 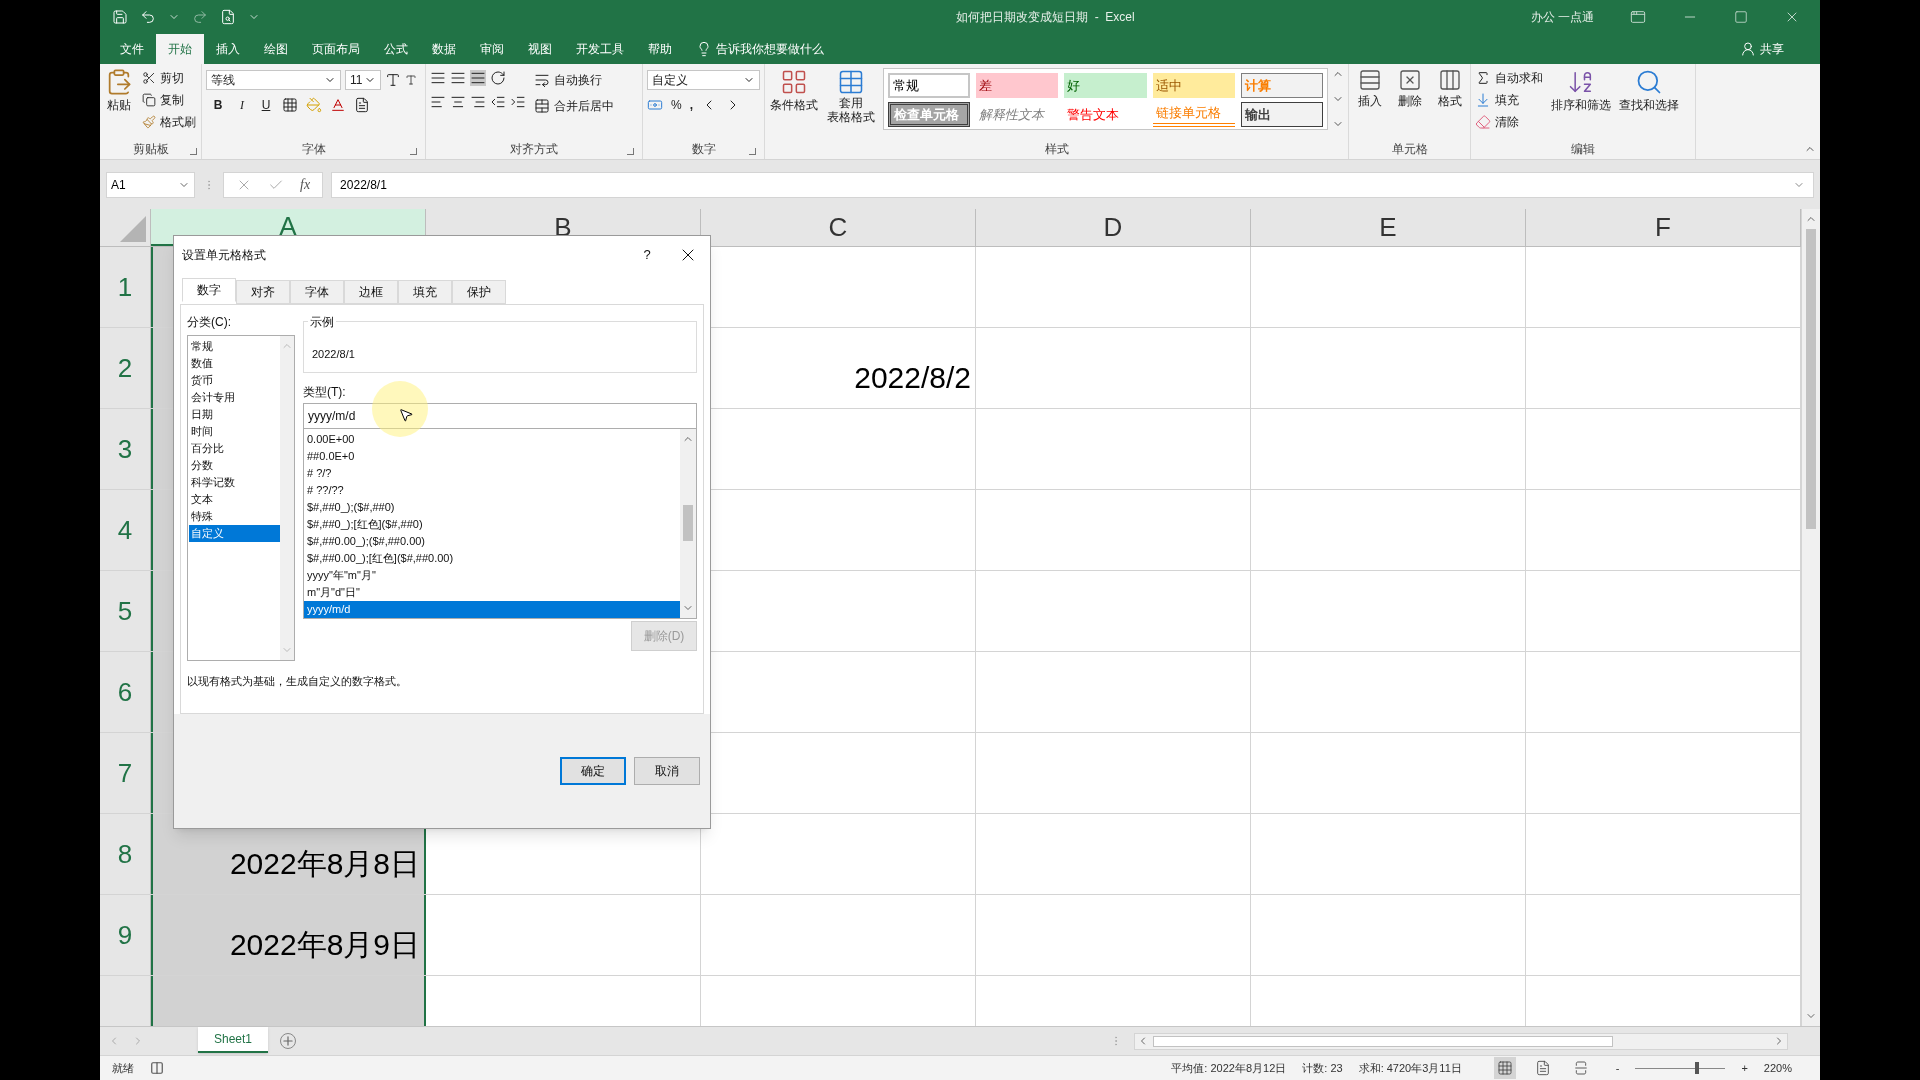 I want to click on format-item: $#,##0_);[红色]($#,##0), so click(x=492, y=524).